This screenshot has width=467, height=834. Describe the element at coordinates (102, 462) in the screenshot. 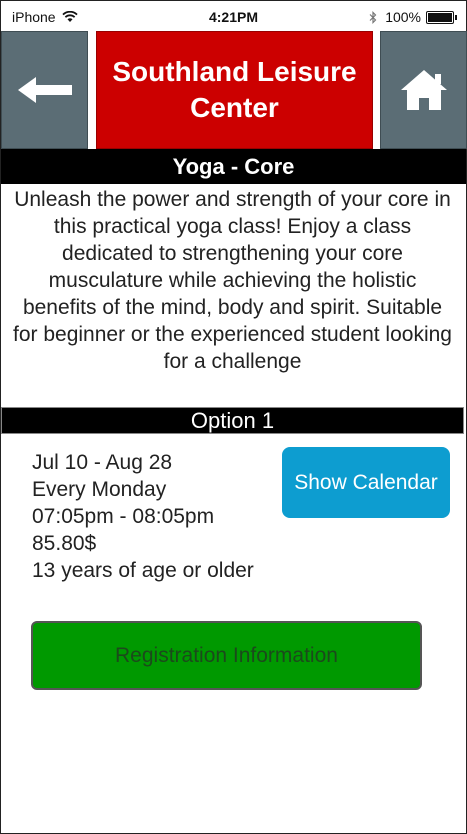

I see `option-dates: Jul 10 - Aug 28` at that location.